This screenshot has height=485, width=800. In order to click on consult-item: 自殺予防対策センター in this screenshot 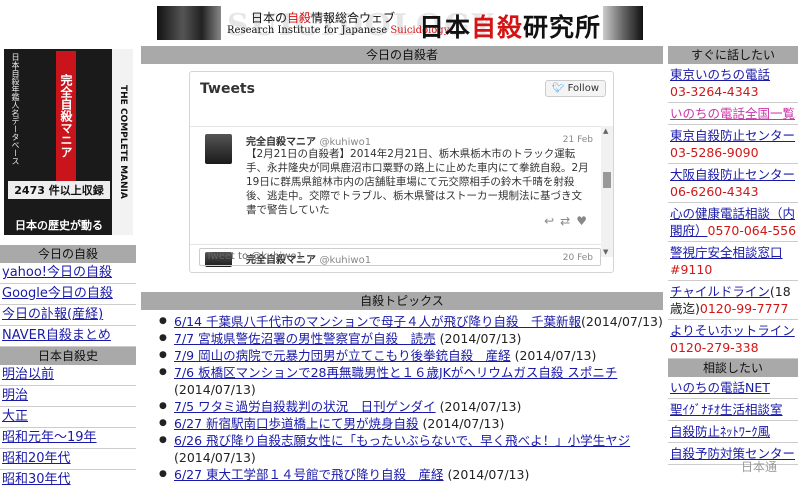, I will do `click(733, 454)`.